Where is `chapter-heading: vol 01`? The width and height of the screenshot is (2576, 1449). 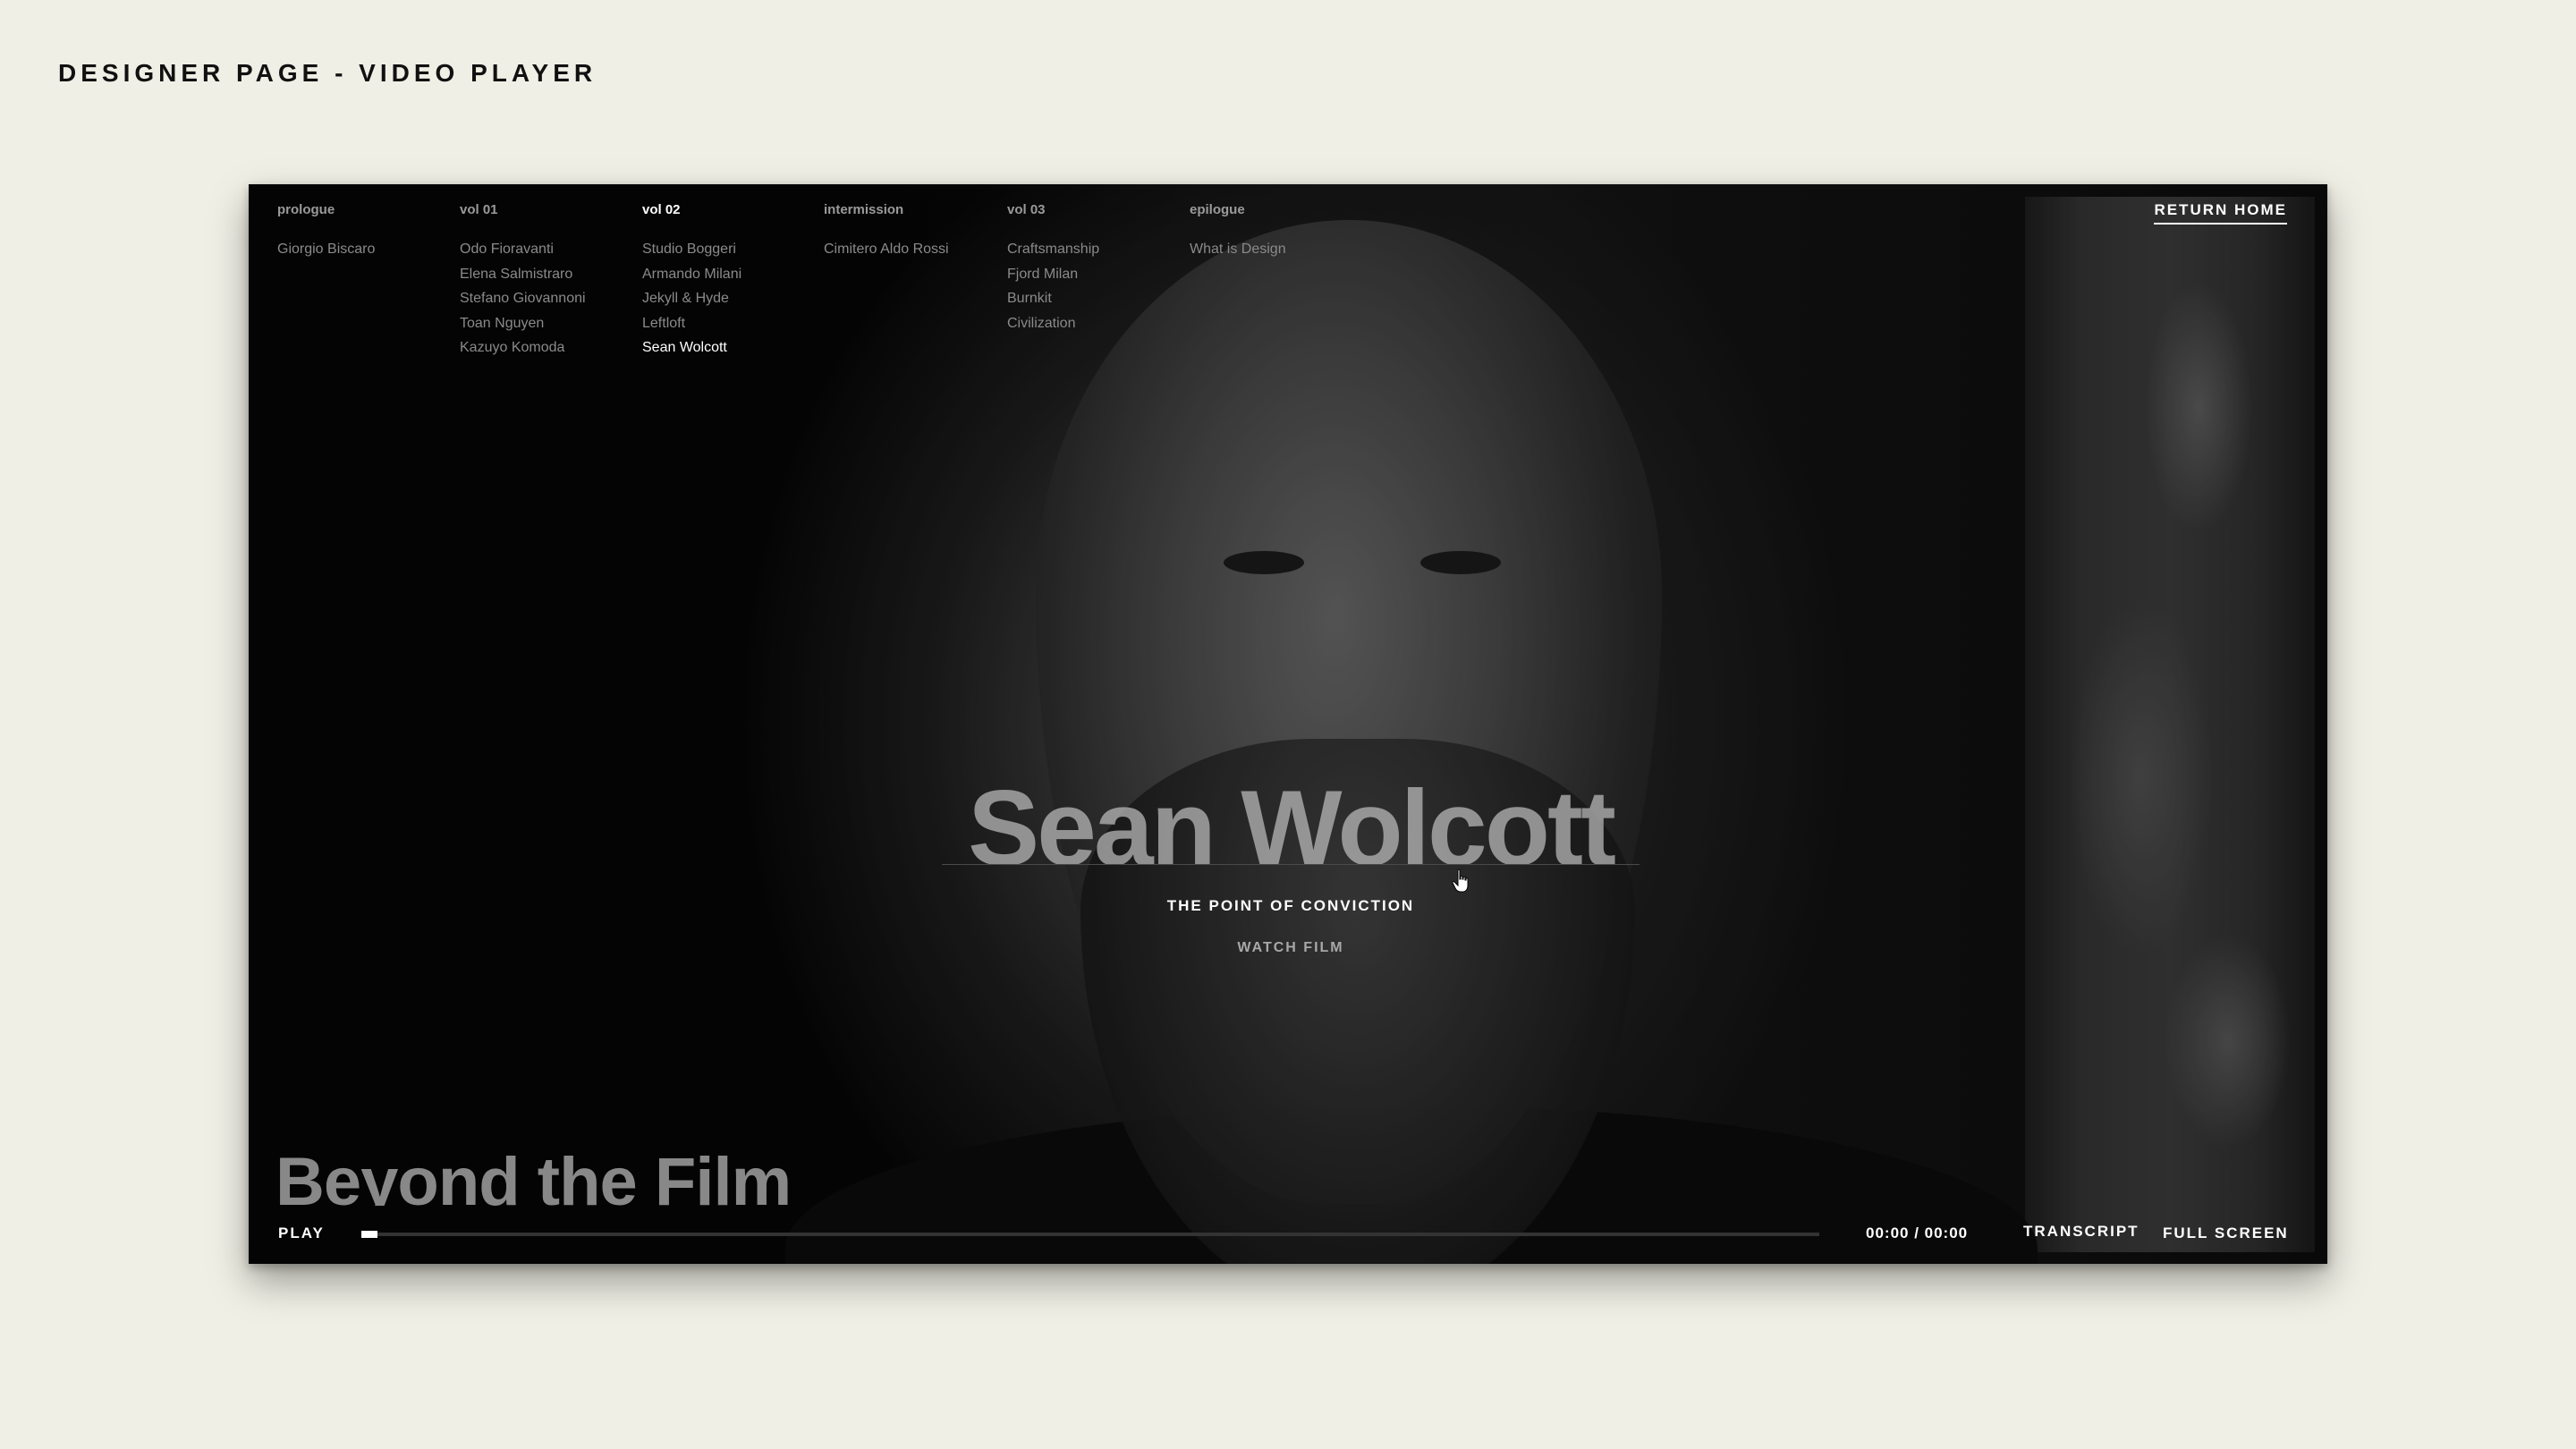 chapter-heading: vol 01 is located at coordinates (523, 209).